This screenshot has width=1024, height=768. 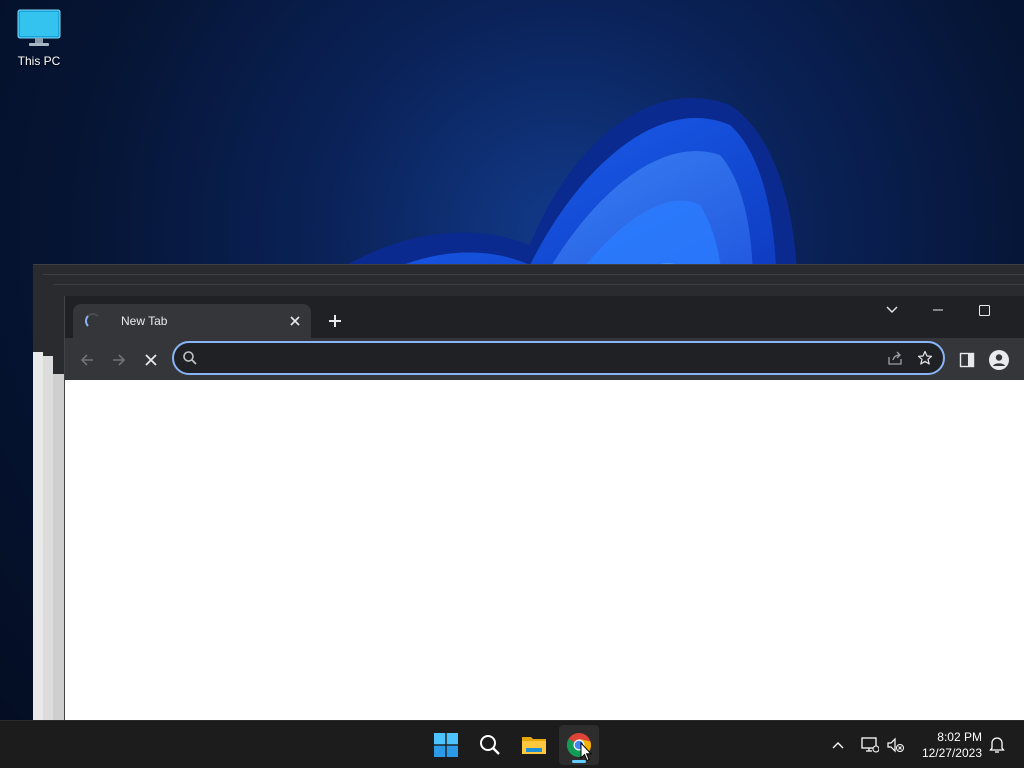 I want to click on omnibox, so click(x=558, y=358).